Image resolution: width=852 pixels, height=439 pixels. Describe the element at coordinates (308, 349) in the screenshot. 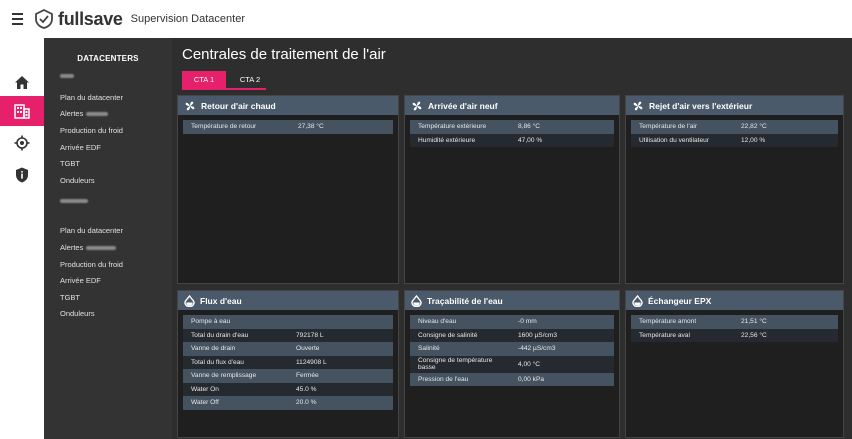

I see `row-value: Ouverte` at that location.